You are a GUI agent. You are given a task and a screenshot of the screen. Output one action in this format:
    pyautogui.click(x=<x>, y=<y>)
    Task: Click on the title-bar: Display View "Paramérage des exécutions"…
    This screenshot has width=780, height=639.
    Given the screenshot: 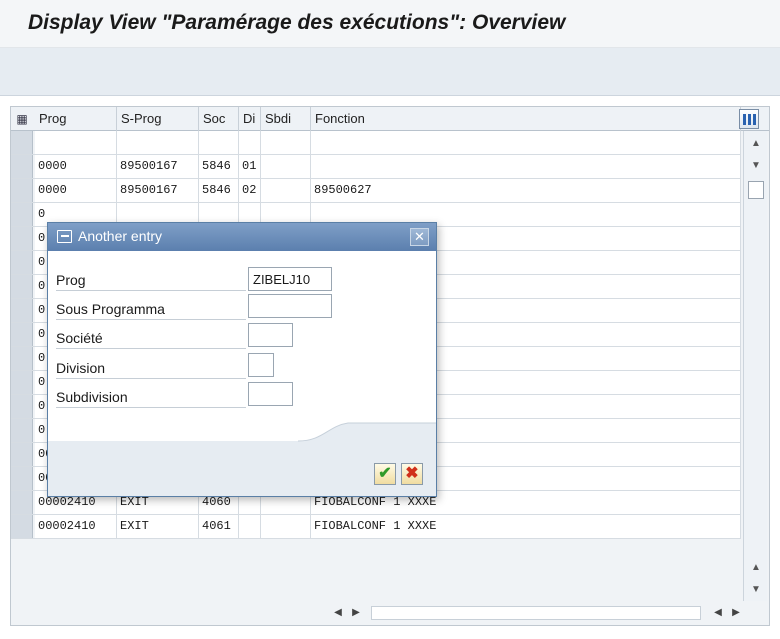 What is the action you would take?
    pyautogui.click(x=390, y=24)
    